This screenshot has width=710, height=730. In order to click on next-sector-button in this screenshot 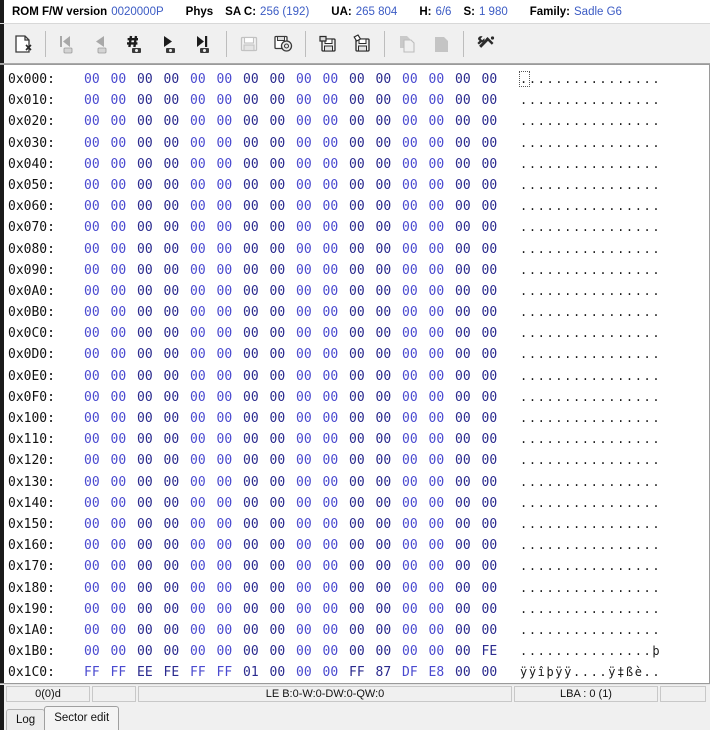, I will do `click(170, 44)`.